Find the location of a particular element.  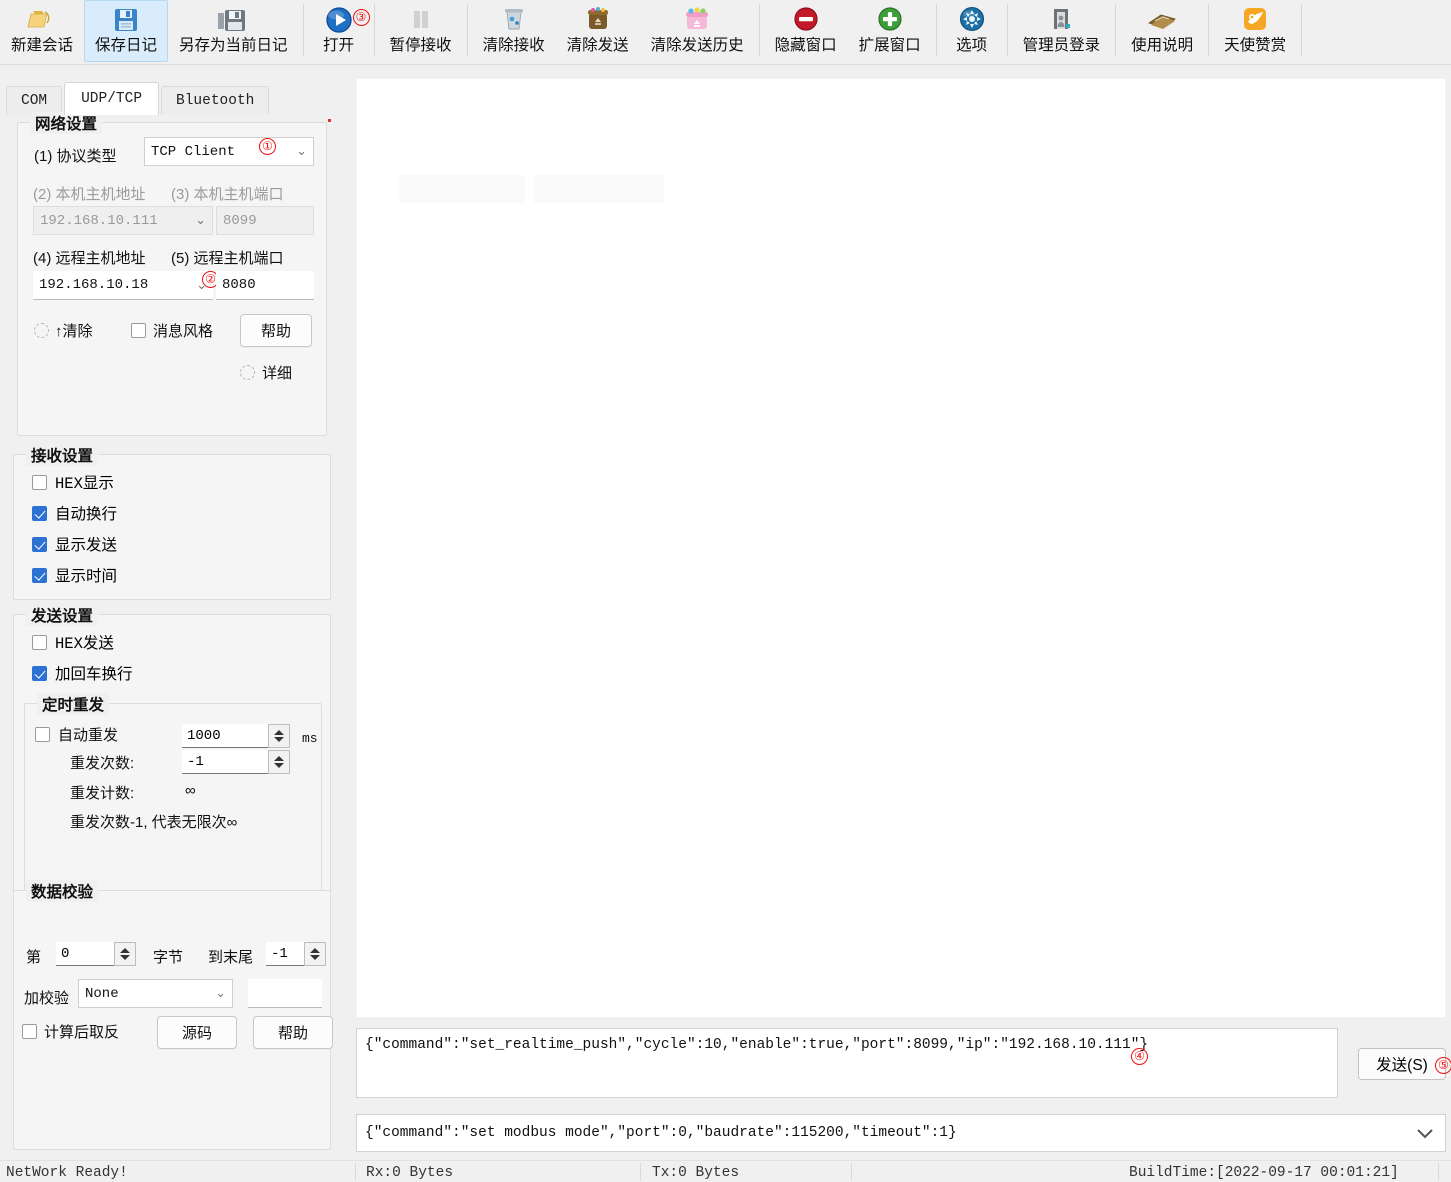

toolbar-button-help-manual: 使用说明 is located at coordinates (1162, 31).